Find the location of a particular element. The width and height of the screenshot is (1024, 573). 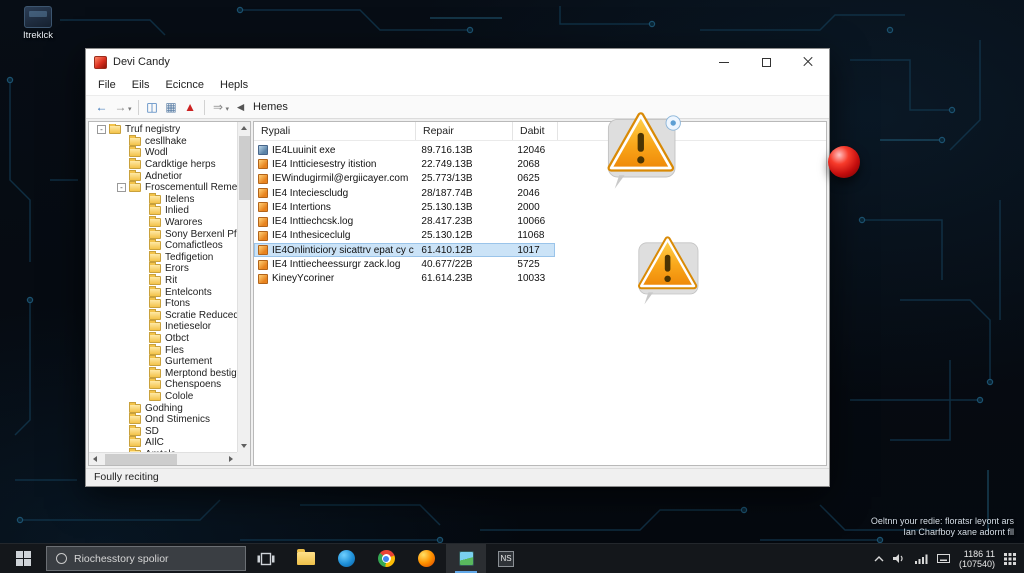

tree-item: Rit is located at coordinates (163, 280).